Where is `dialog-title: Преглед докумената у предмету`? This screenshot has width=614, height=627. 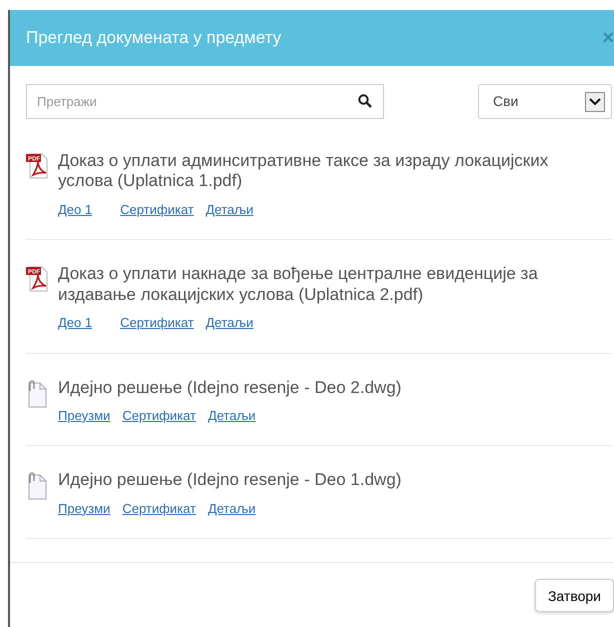 dialog-title: Преглед докумената у предмету is located at coordinates (154, 38).